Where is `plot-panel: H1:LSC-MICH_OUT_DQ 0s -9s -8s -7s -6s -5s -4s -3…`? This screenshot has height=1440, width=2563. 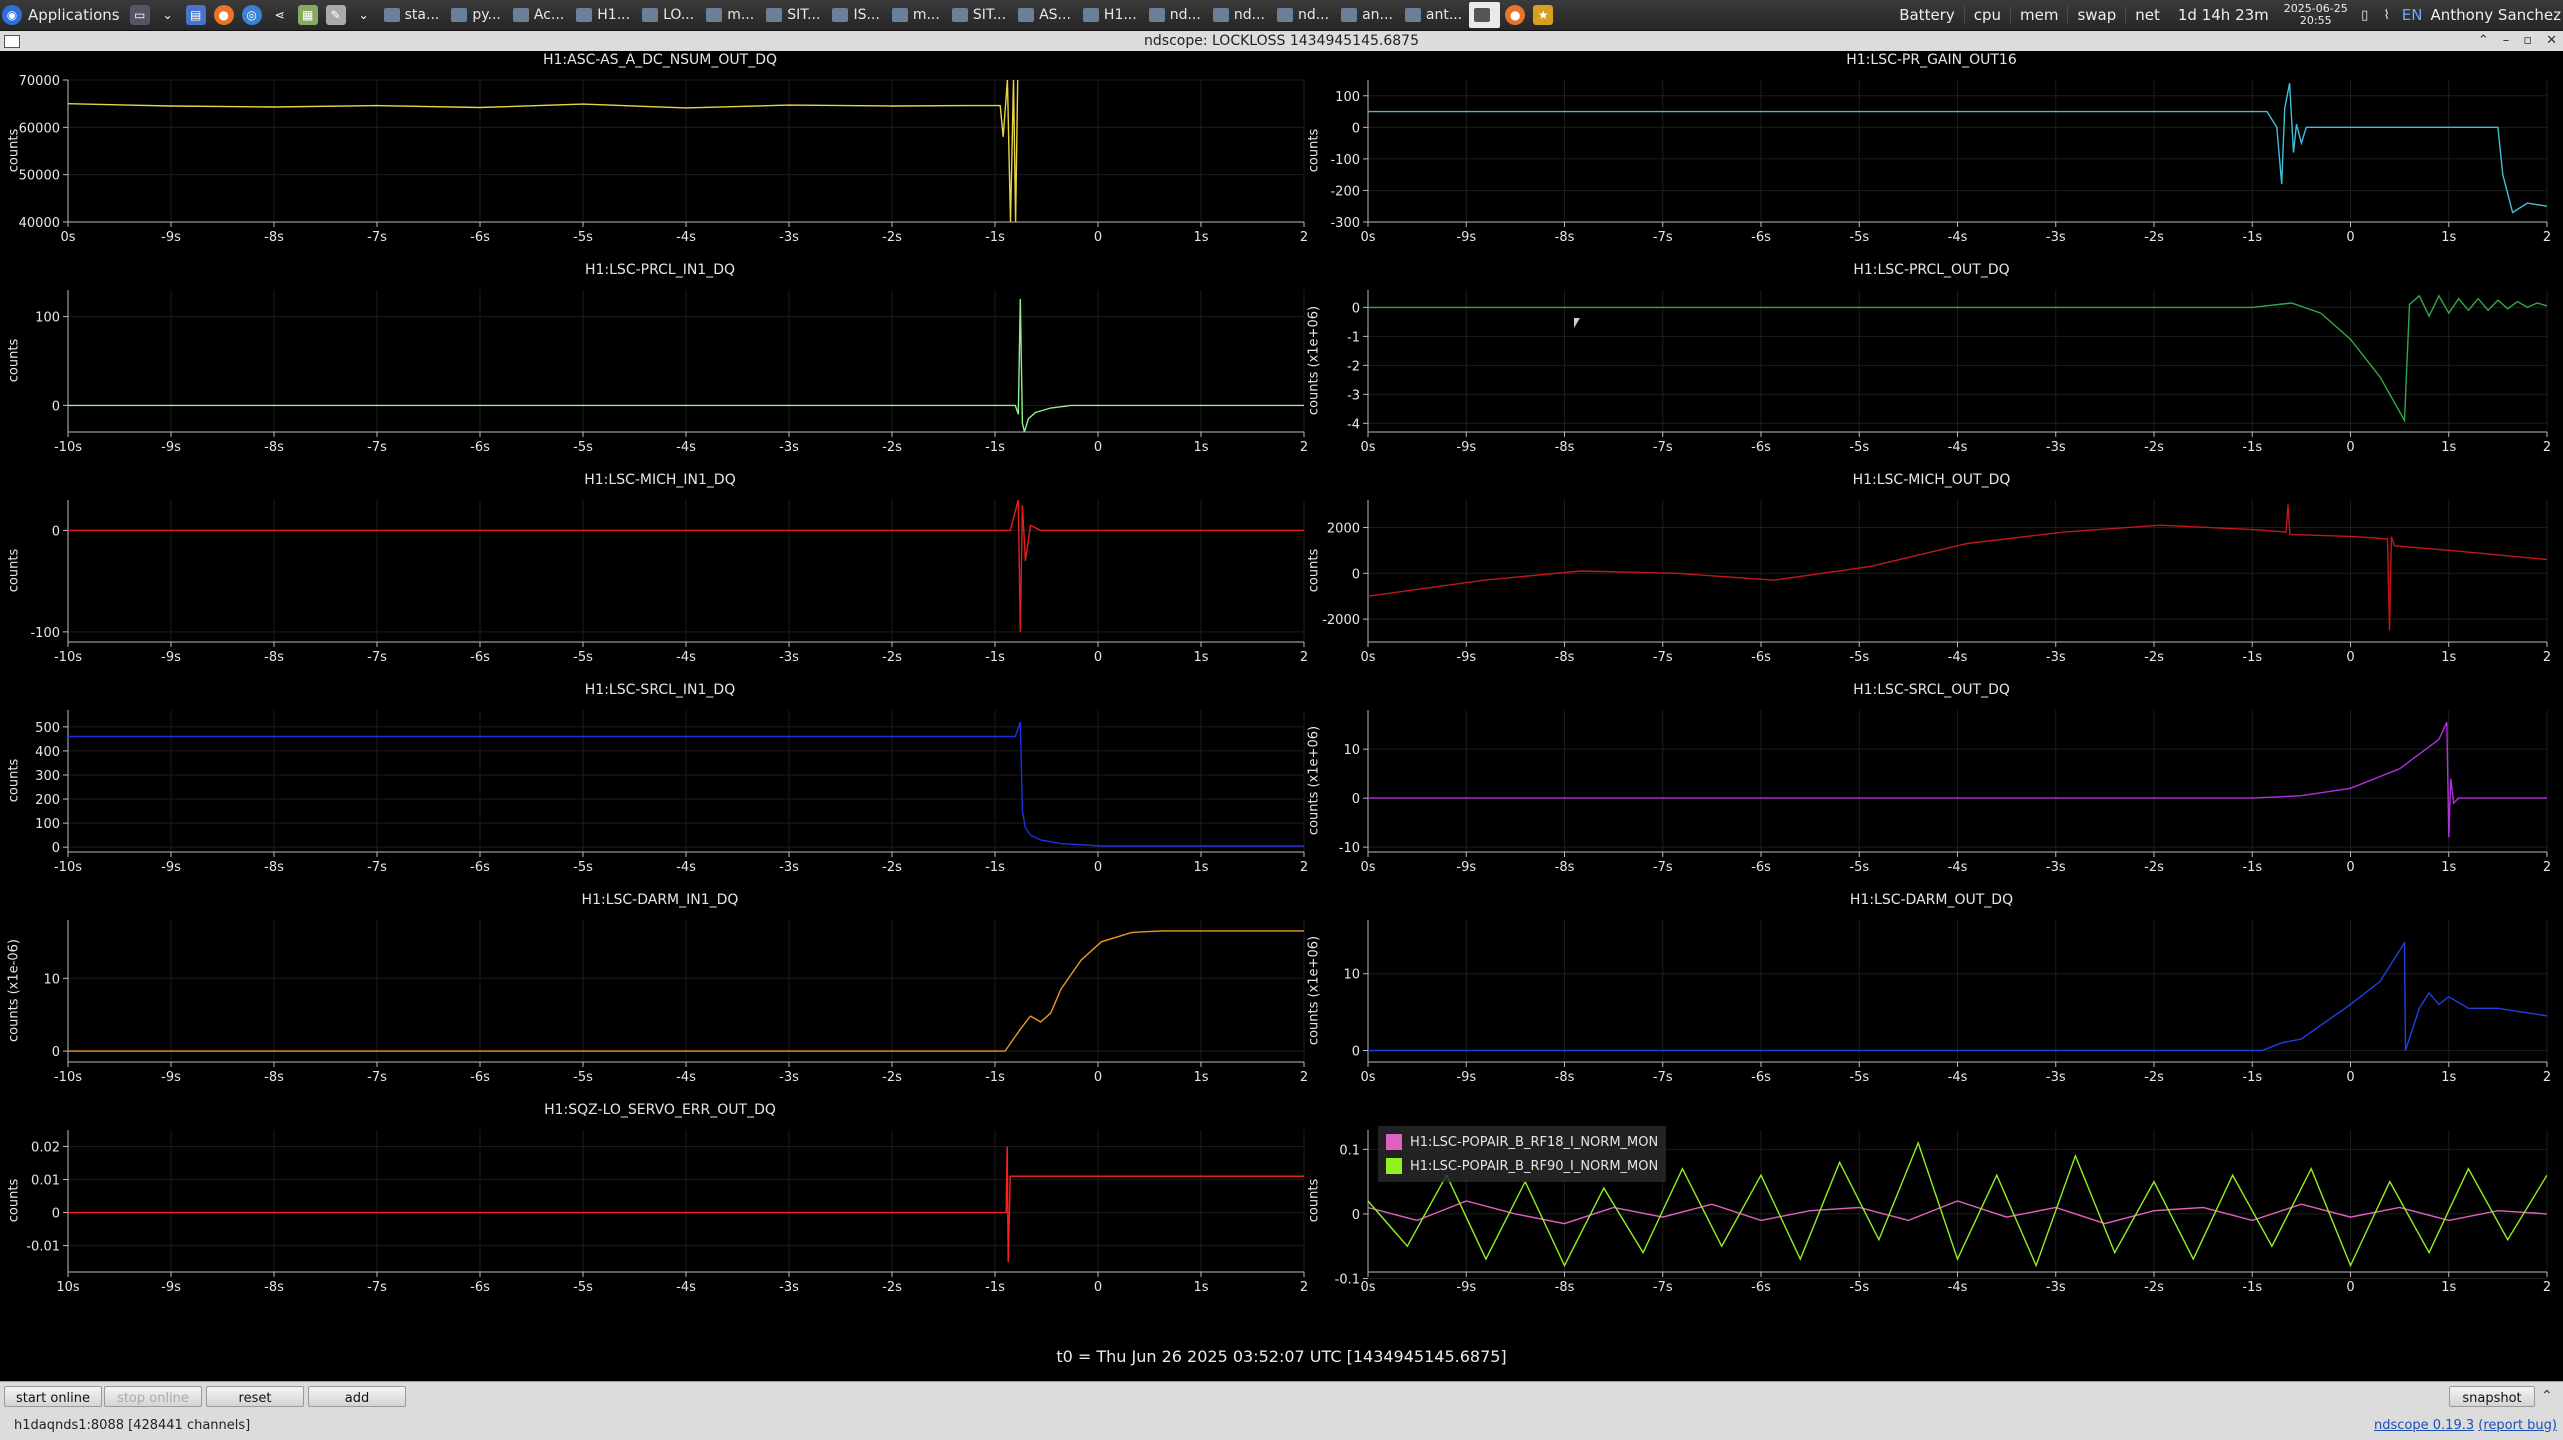
plot-panel: H1:LSC-MICH_OUT_DQ 0s -9s -8s -7s -6s -5s -4s -3… is located at coordinates (1931, 577).